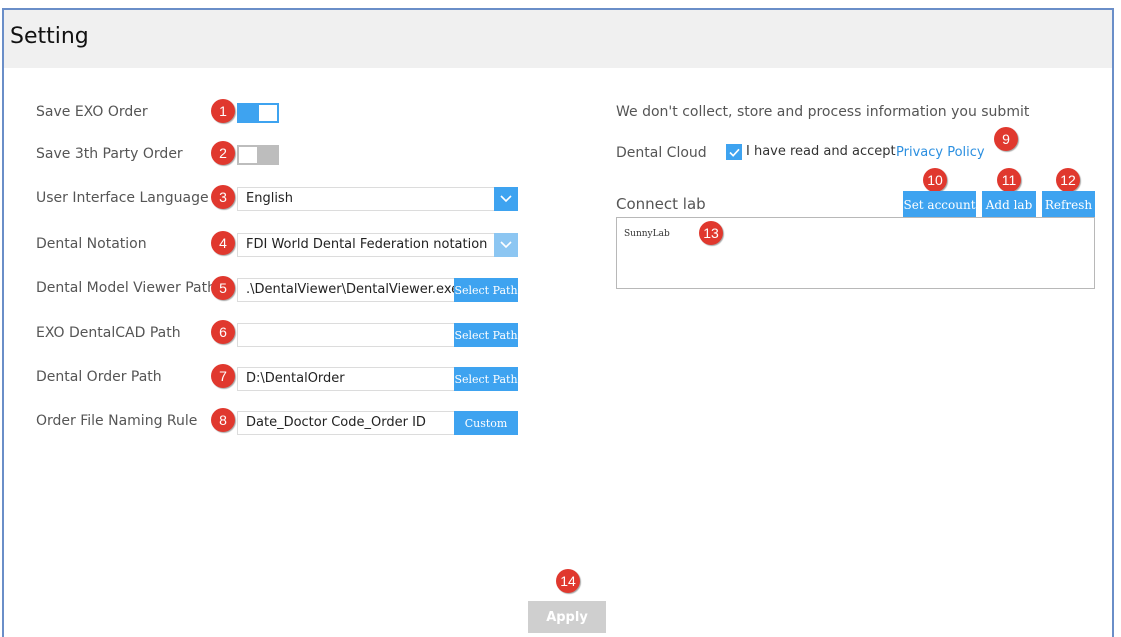 Image resolution: width=1121 pixels, height=637 pixels. Describe the element at coordinates (223, 376) in the screenshot. I see `callout-badge-7: 7` at that location.